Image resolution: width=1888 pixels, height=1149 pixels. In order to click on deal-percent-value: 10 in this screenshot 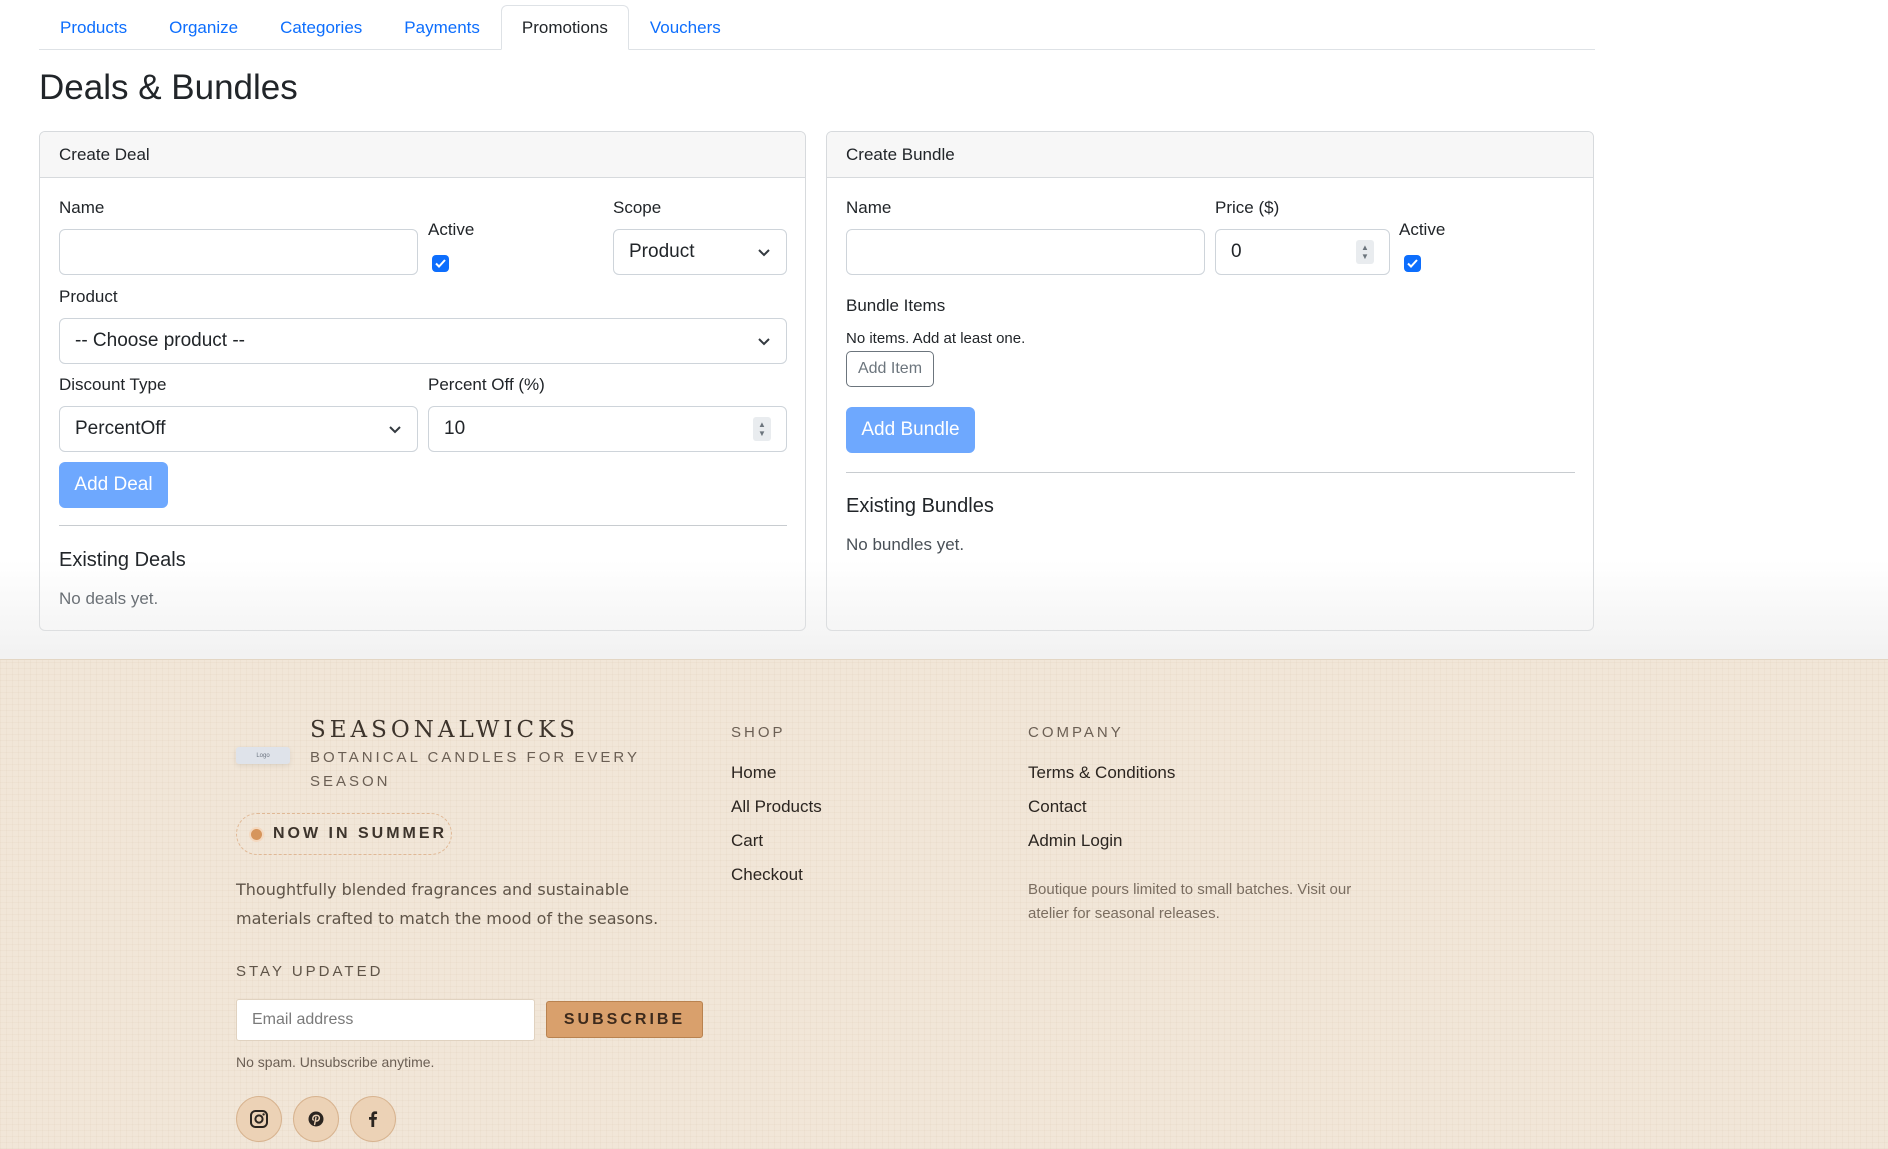, I will do `click(455, 428)`.